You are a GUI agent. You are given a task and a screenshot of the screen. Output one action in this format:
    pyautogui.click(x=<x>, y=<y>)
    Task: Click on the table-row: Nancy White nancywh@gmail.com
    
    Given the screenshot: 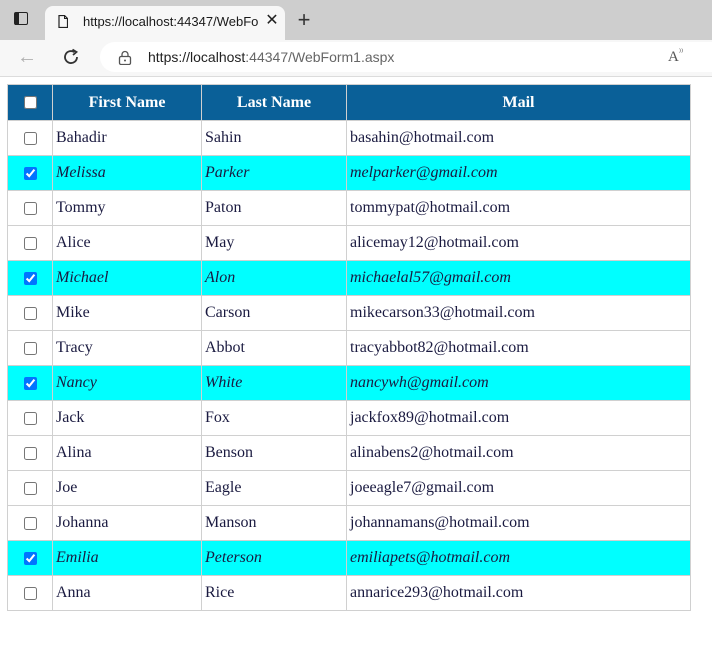 What is the action you would take?
    pyautogui.click(x=349, y=383)
    